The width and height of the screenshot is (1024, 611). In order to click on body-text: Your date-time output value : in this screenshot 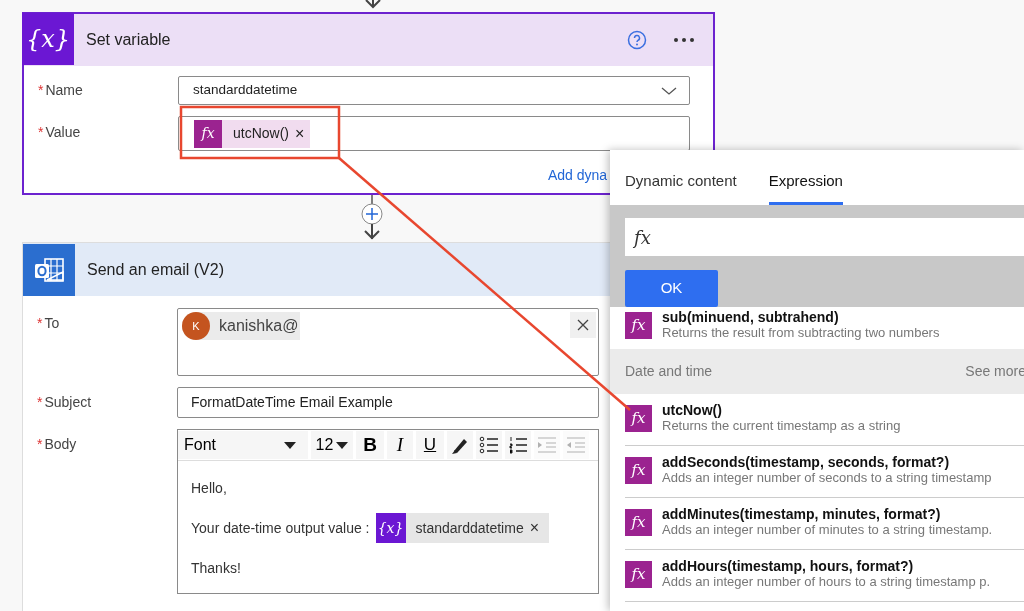, I will do `click(280, 528)`.